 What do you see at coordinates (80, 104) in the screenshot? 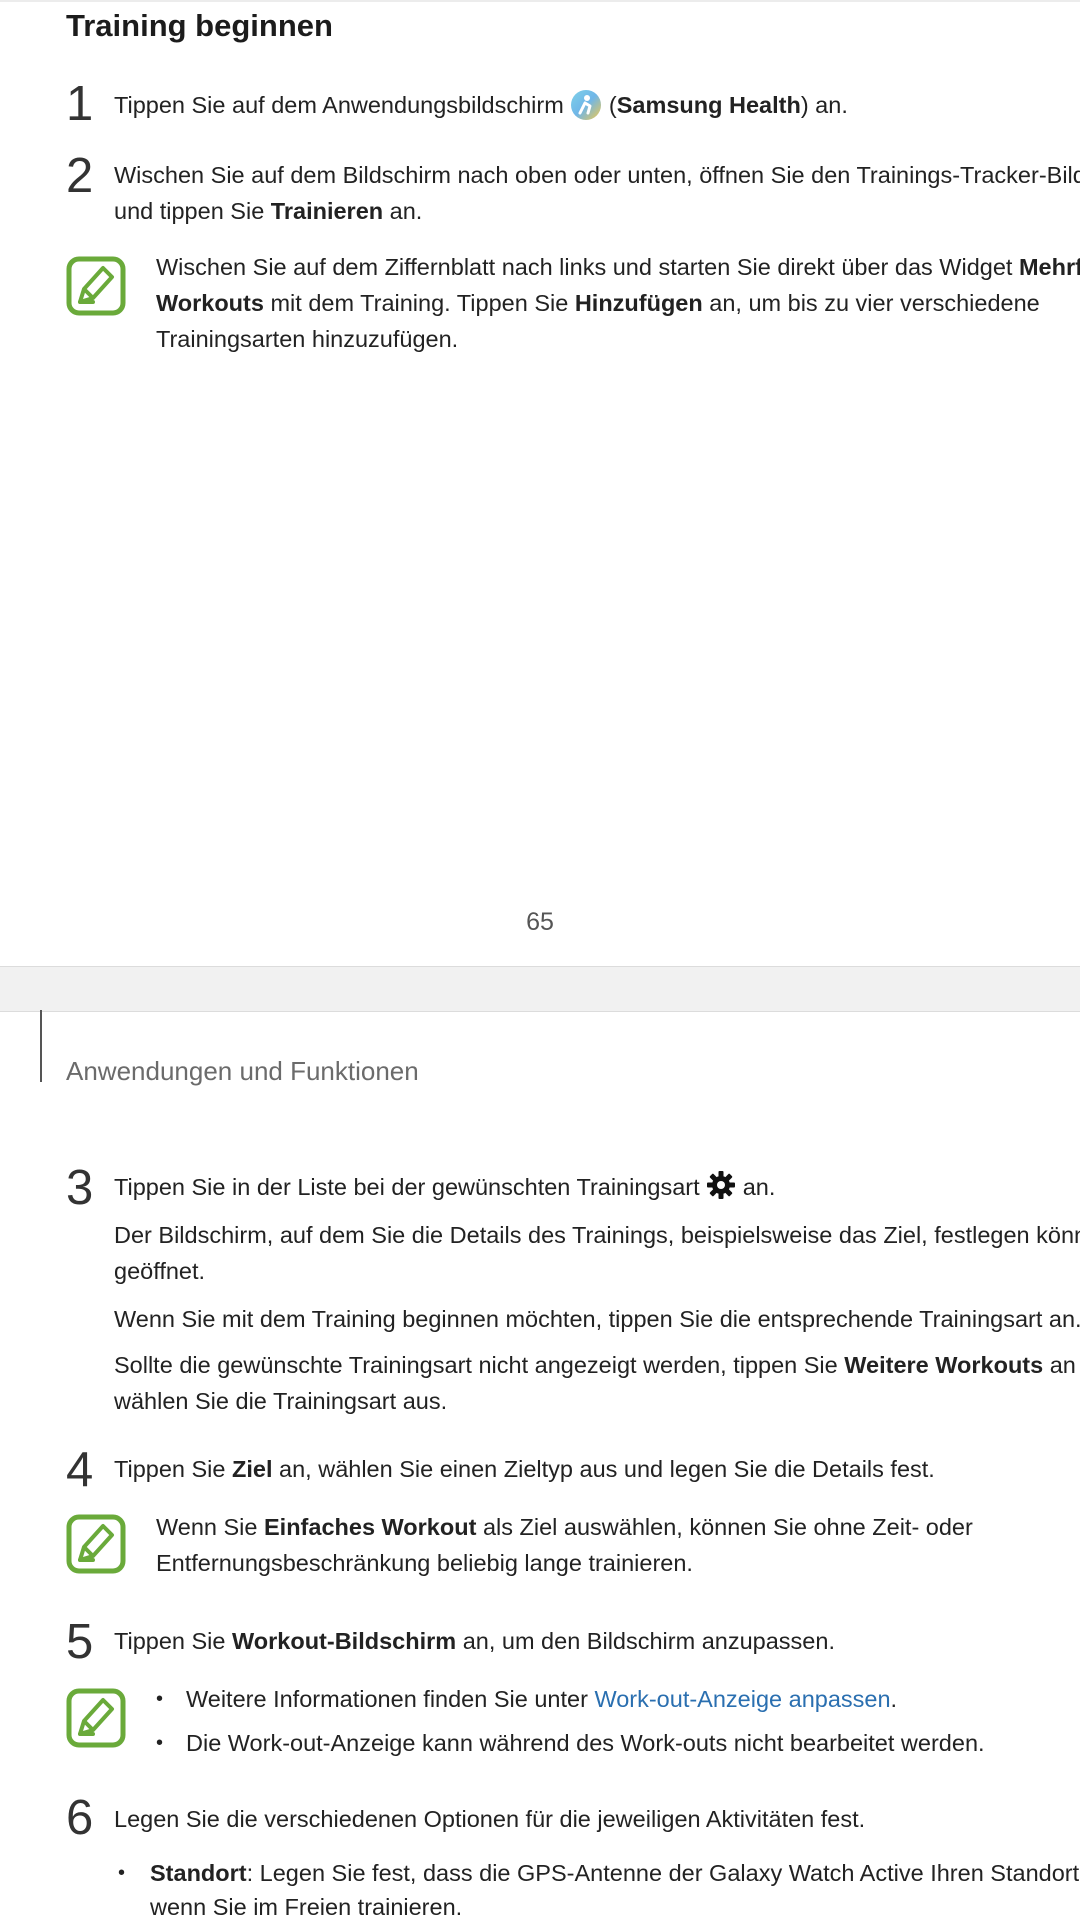
I see `step-number: 1` at bounding box center [80, 104].